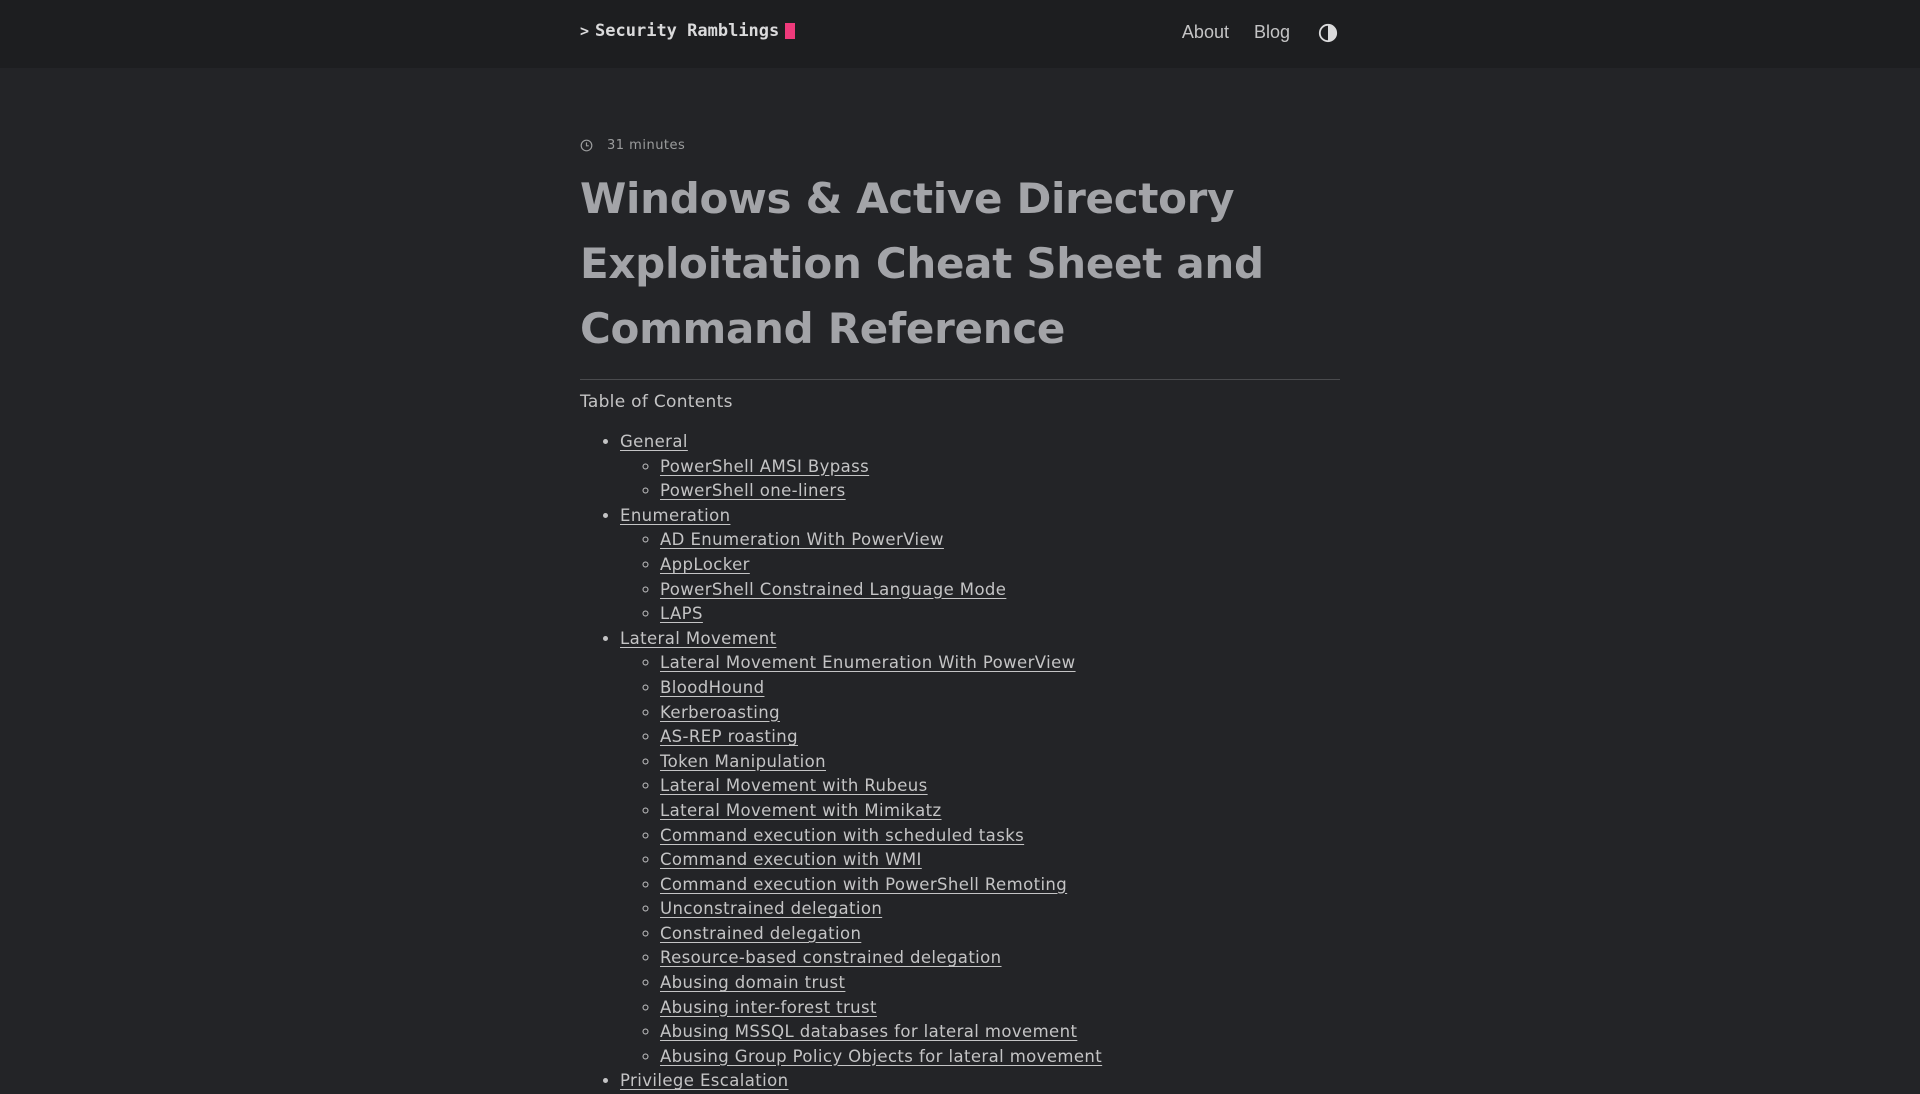 This screenshot has width=1920, height=1094. Describe the element at coordinates (1000, 713) in the screenshot. I see `toc-subsection-item: Kerberoasting` at that location.